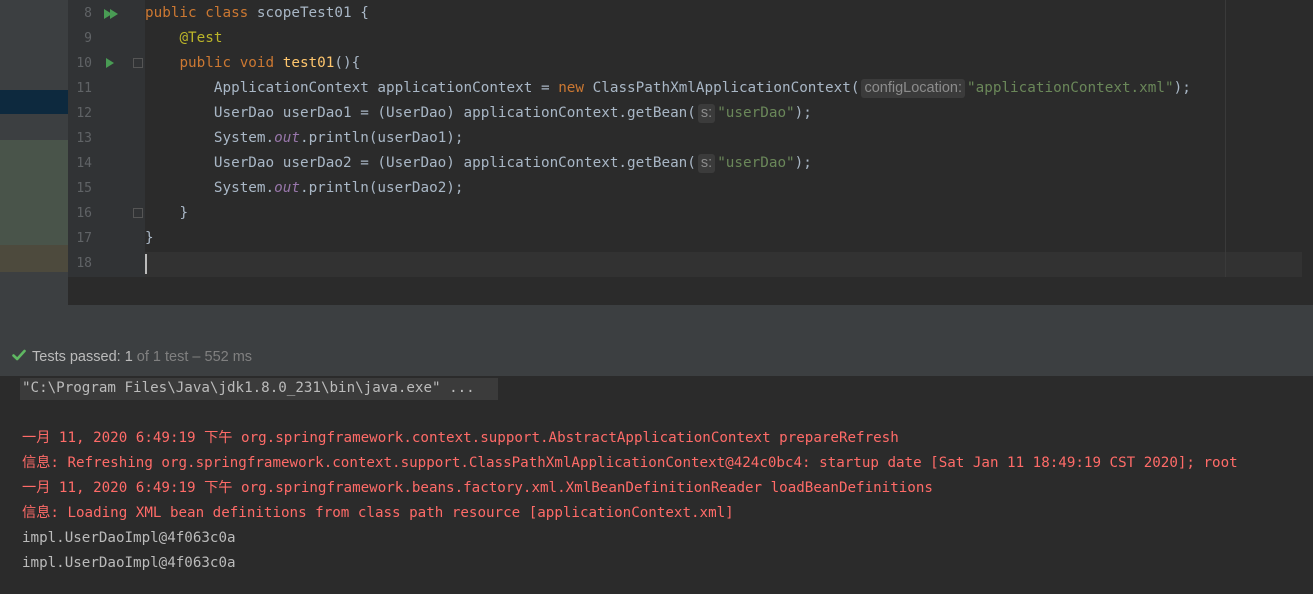  I want to click on method-name: test01, so click(308, 63).